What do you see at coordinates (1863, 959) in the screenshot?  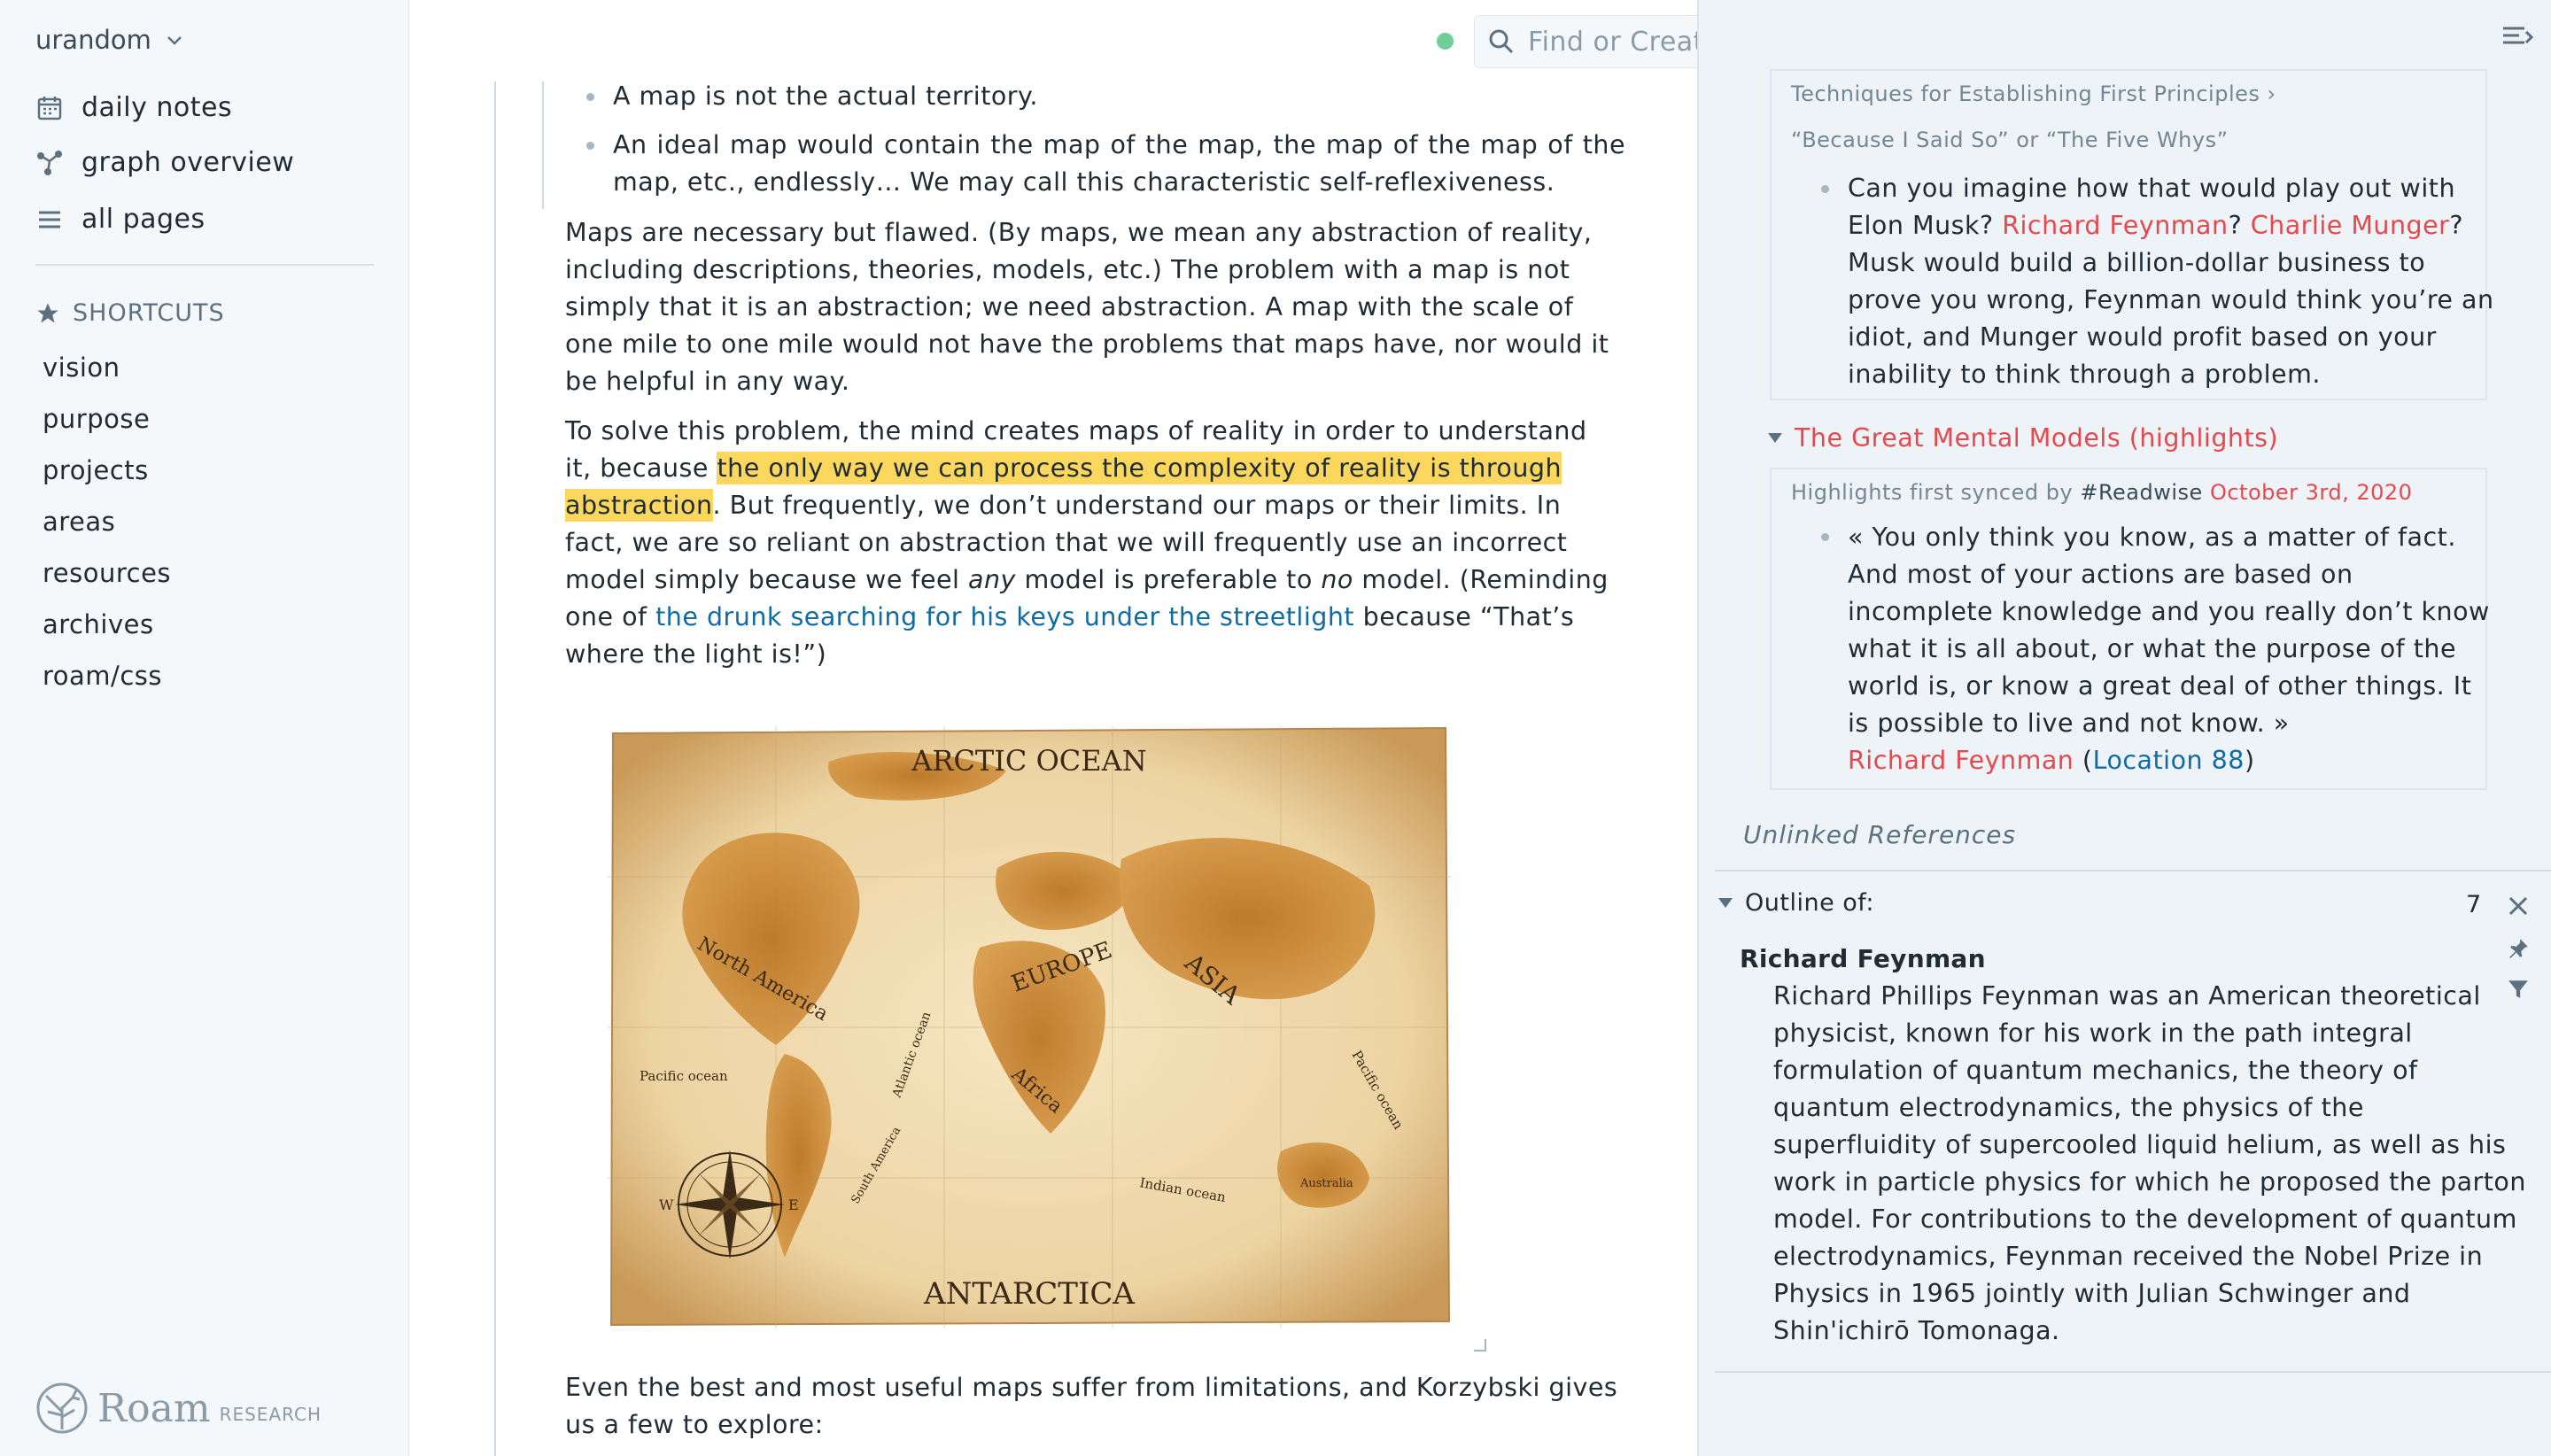 I see `outline-page-title: Richard Feynman` at bounding box center [1863, 959].